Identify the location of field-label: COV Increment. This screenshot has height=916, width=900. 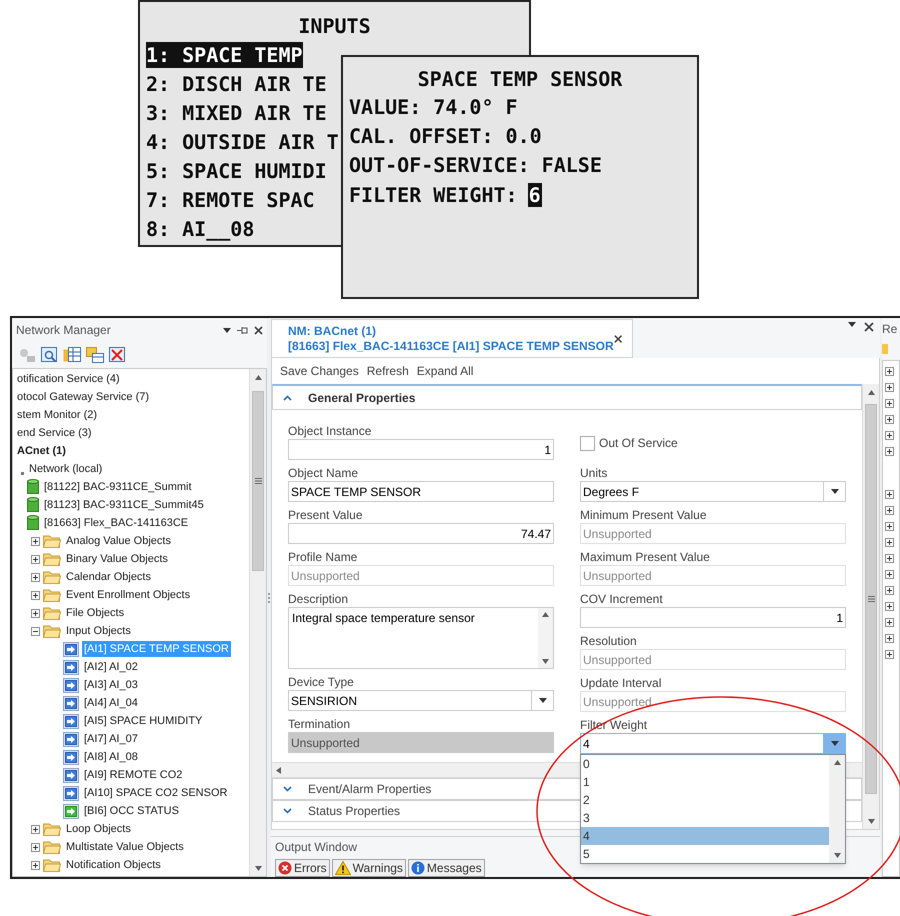
(622, 599).